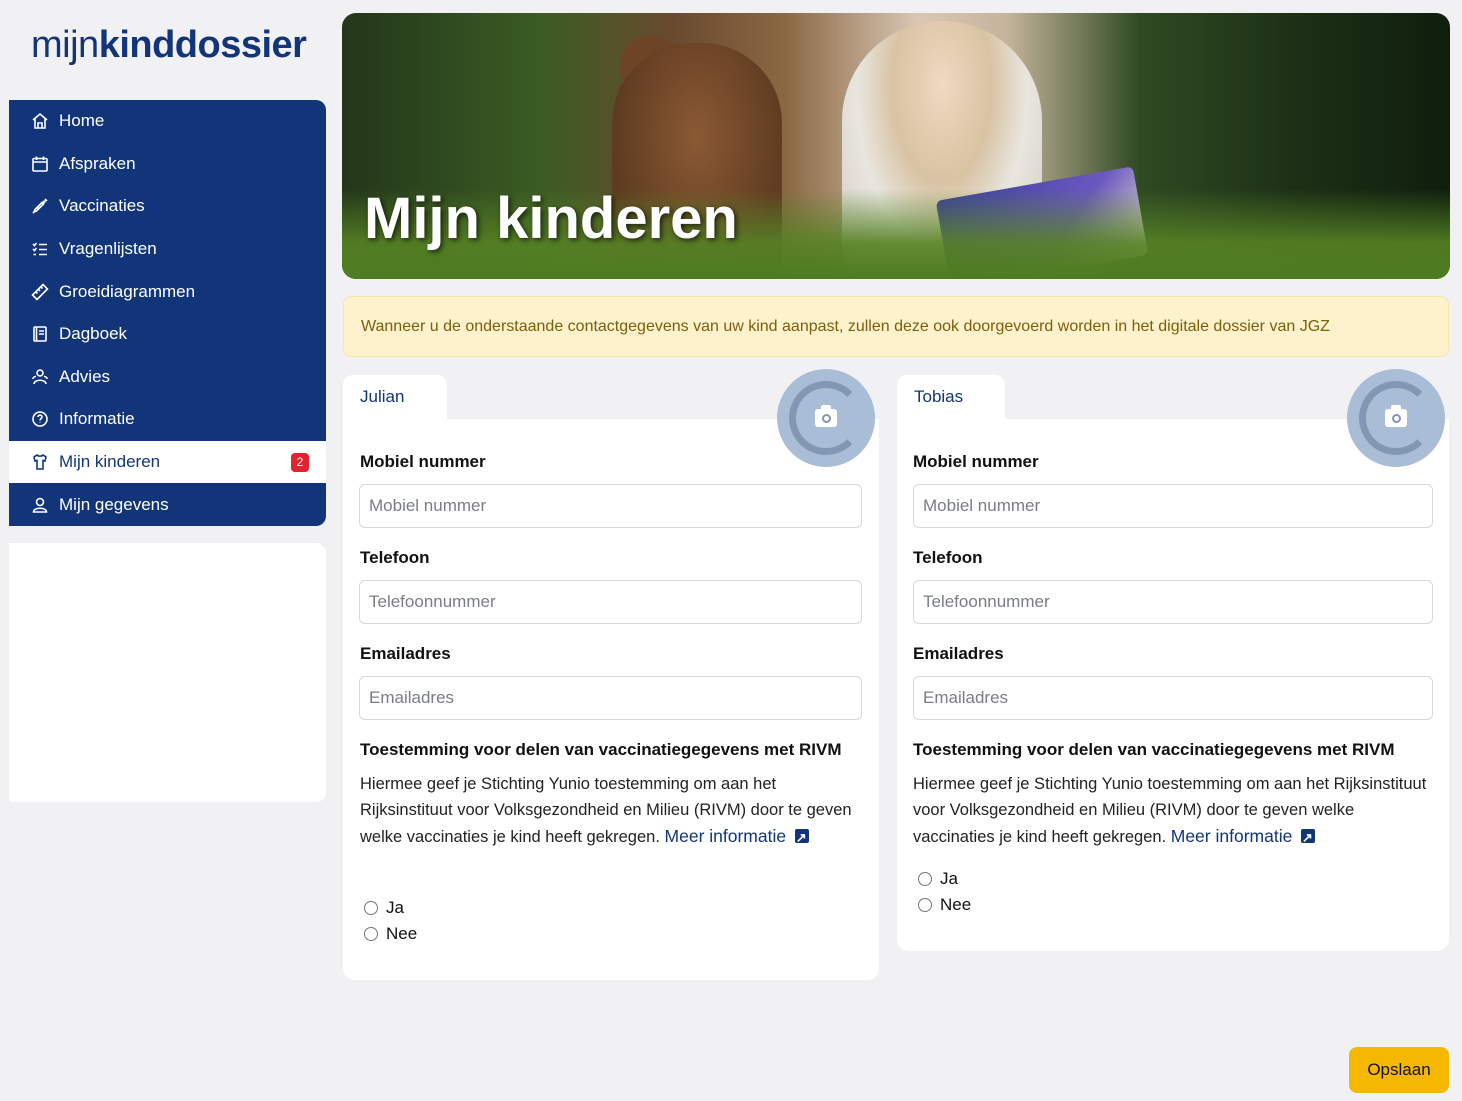  What do you see at coordinates (85, 376) in the screenshot?
I see `sidebar-item-label: Advies` at bounding box center [85, 376].